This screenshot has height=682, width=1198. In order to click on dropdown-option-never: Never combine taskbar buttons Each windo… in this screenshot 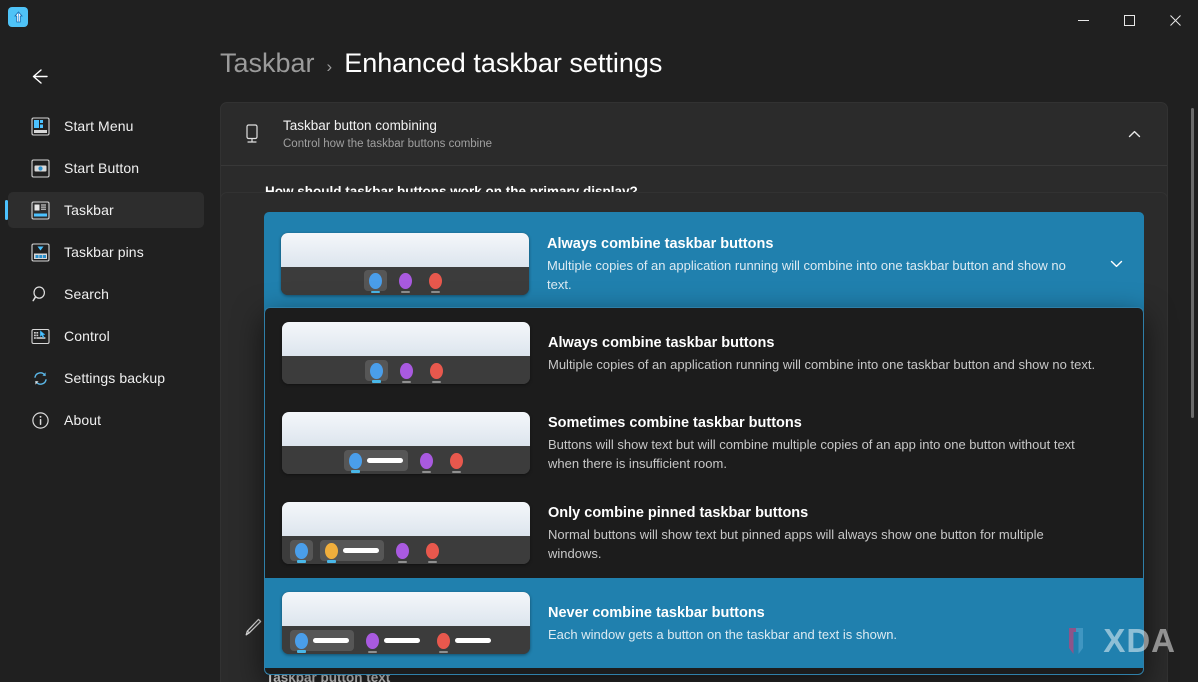, I will do `click(704, 623)`.